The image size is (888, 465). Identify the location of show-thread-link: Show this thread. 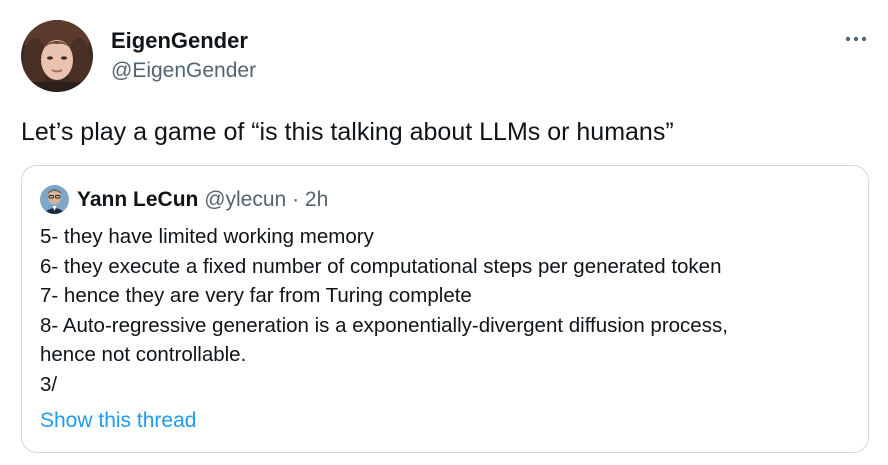
(118, 421).